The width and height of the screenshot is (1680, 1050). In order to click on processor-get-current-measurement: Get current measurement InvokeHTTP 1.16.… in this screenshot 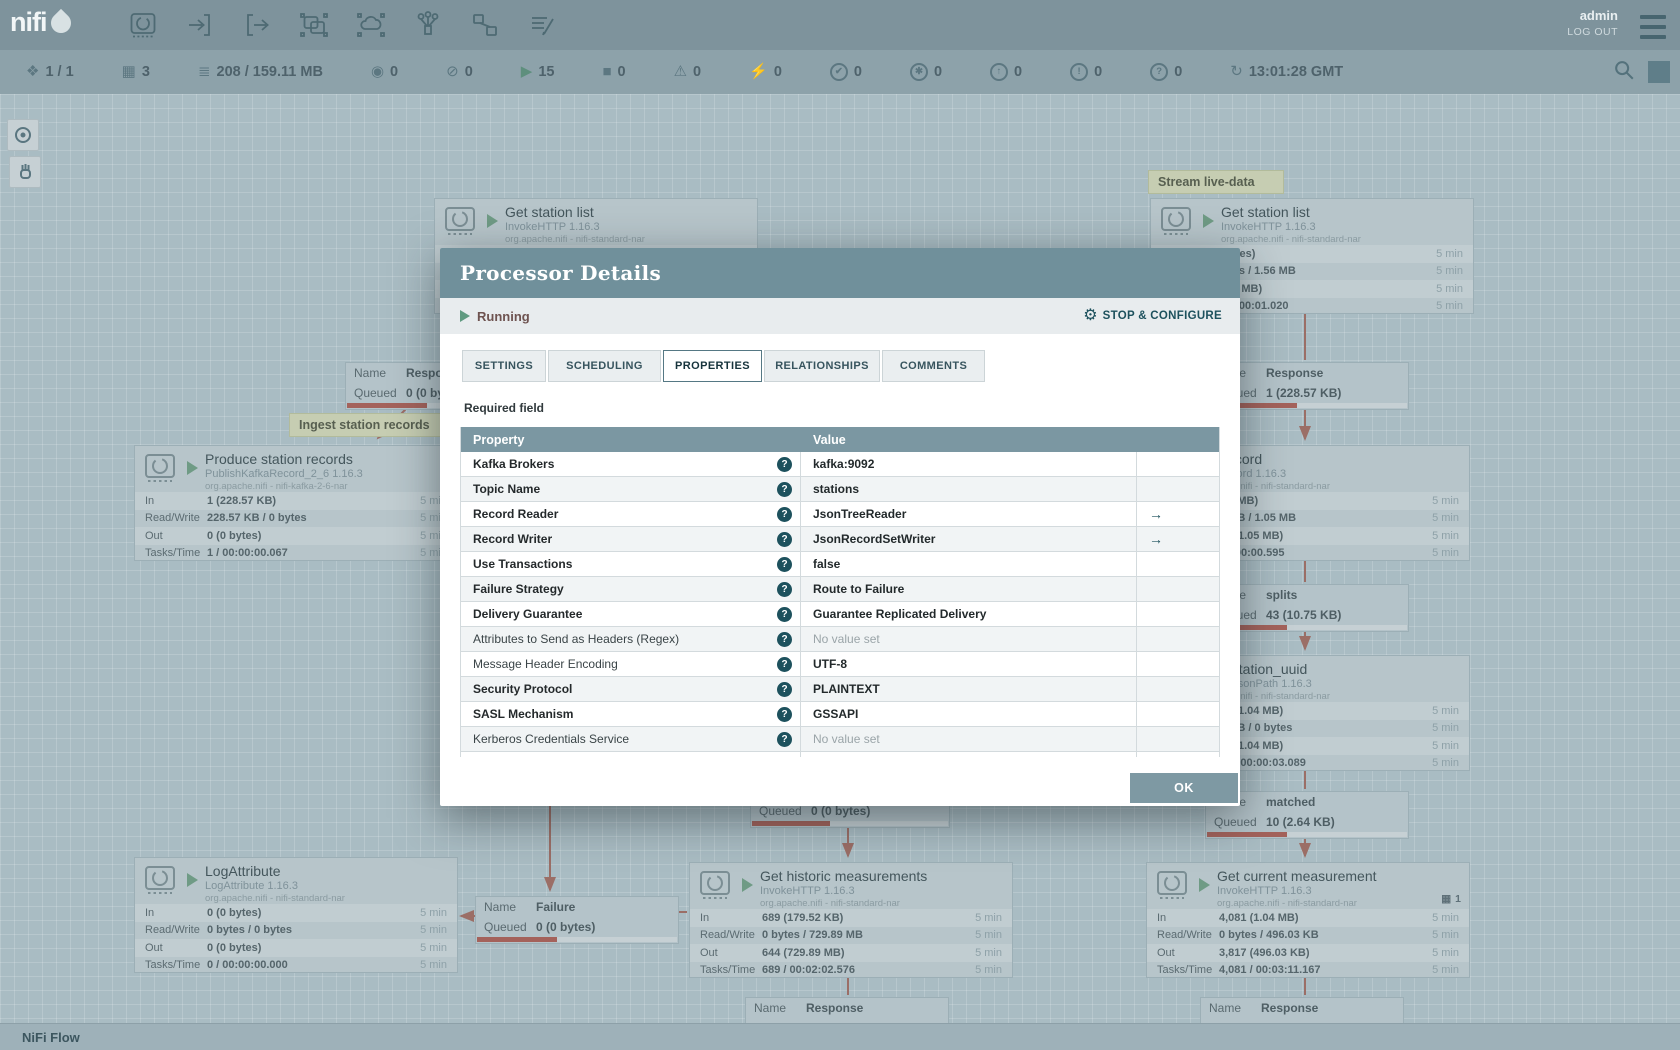, I will do `click(1308, 920)`.